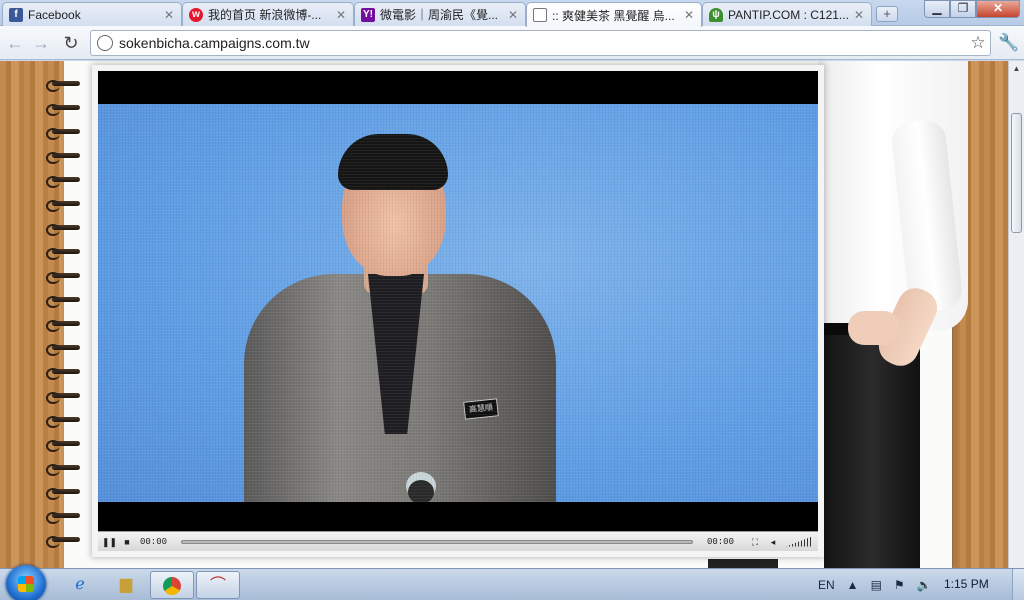  What do you see at coordinates (109, 542) in the screenshot?
I see `pause-icon: ❚❚` at bounding box center [109, 542].